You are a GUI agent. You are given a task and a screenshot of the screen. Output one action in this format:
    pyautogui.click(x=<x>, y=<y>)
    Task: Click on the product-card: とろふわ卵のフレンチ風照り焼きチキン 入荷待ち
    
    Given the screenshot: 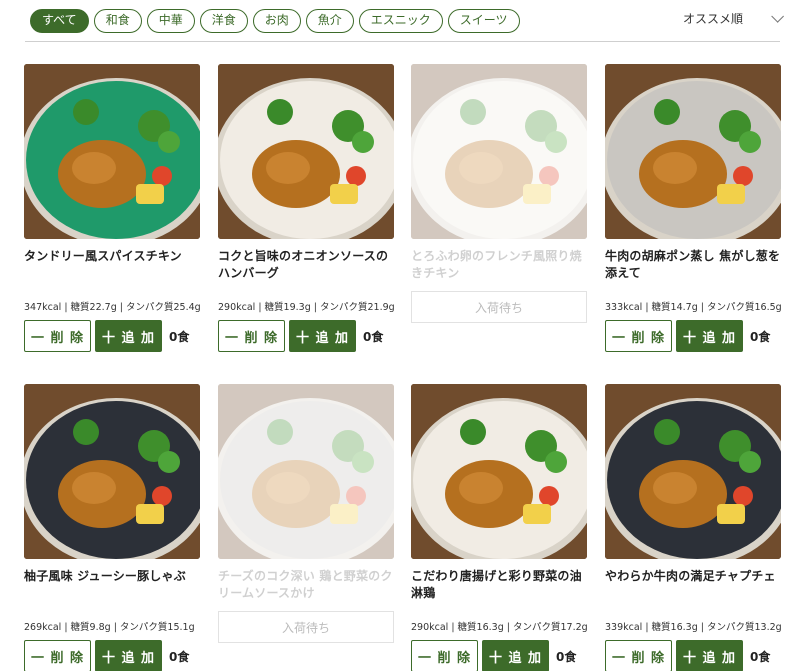 What is the action you would take?
    pyautogui.click(x=499, y=193)
    